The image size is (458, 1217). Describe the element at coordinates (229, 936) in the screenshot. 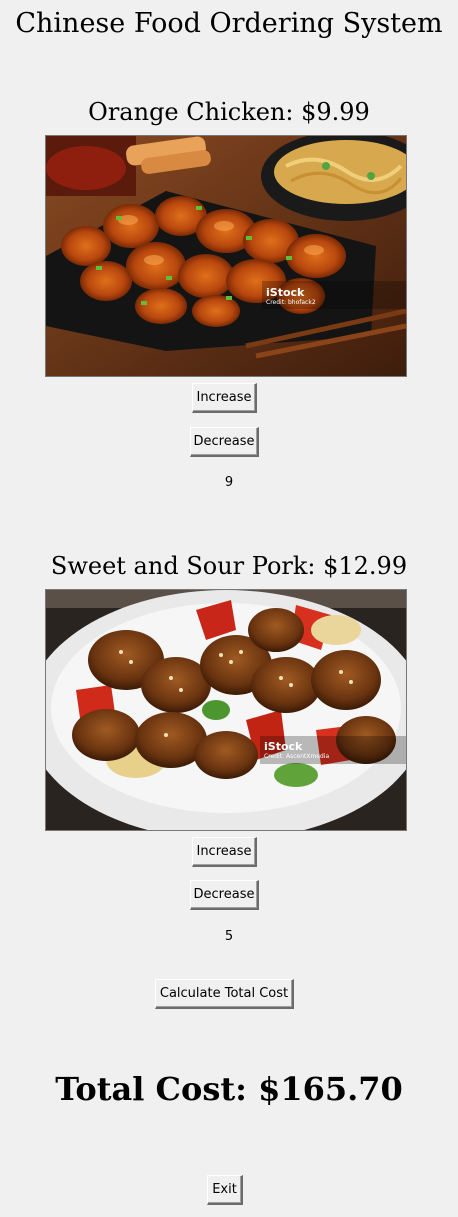

I see `sweet-sour-pork-quantity: 5` at that location.